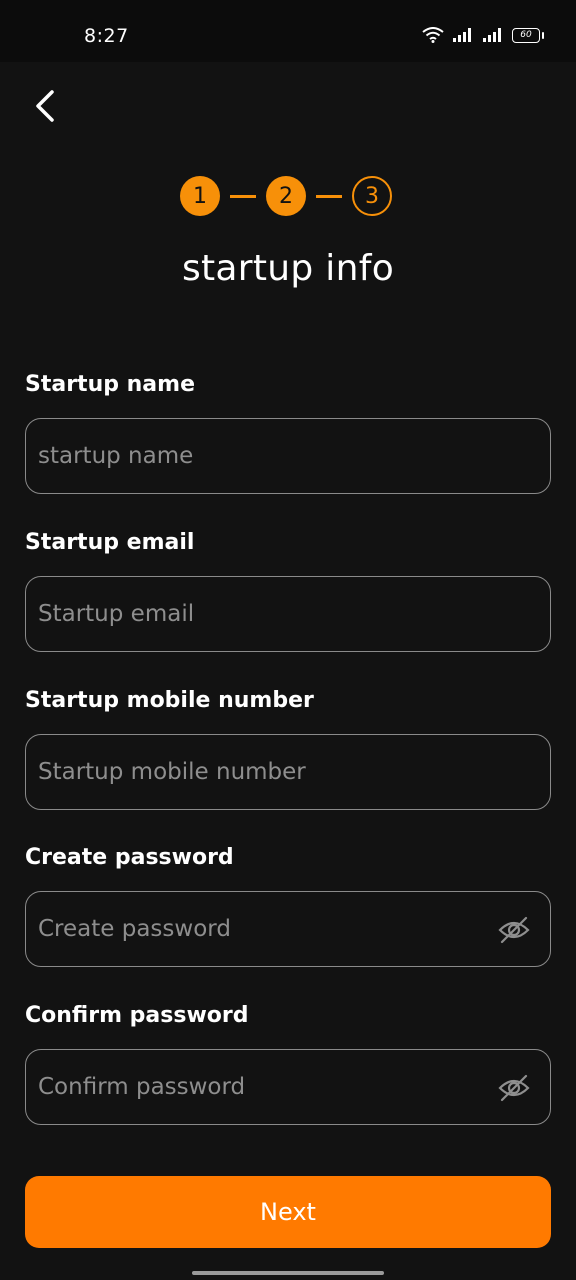  I want to click on startup-name-field, so click(288, 456).